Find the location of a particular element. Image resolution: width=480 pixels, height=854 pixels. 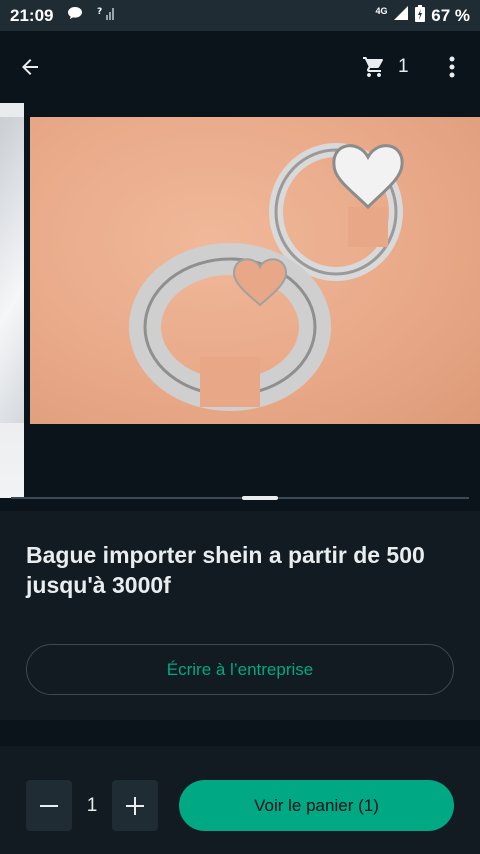

status-bar: 21:09 ? 4G 67 % is located at coordinates (240, 15).